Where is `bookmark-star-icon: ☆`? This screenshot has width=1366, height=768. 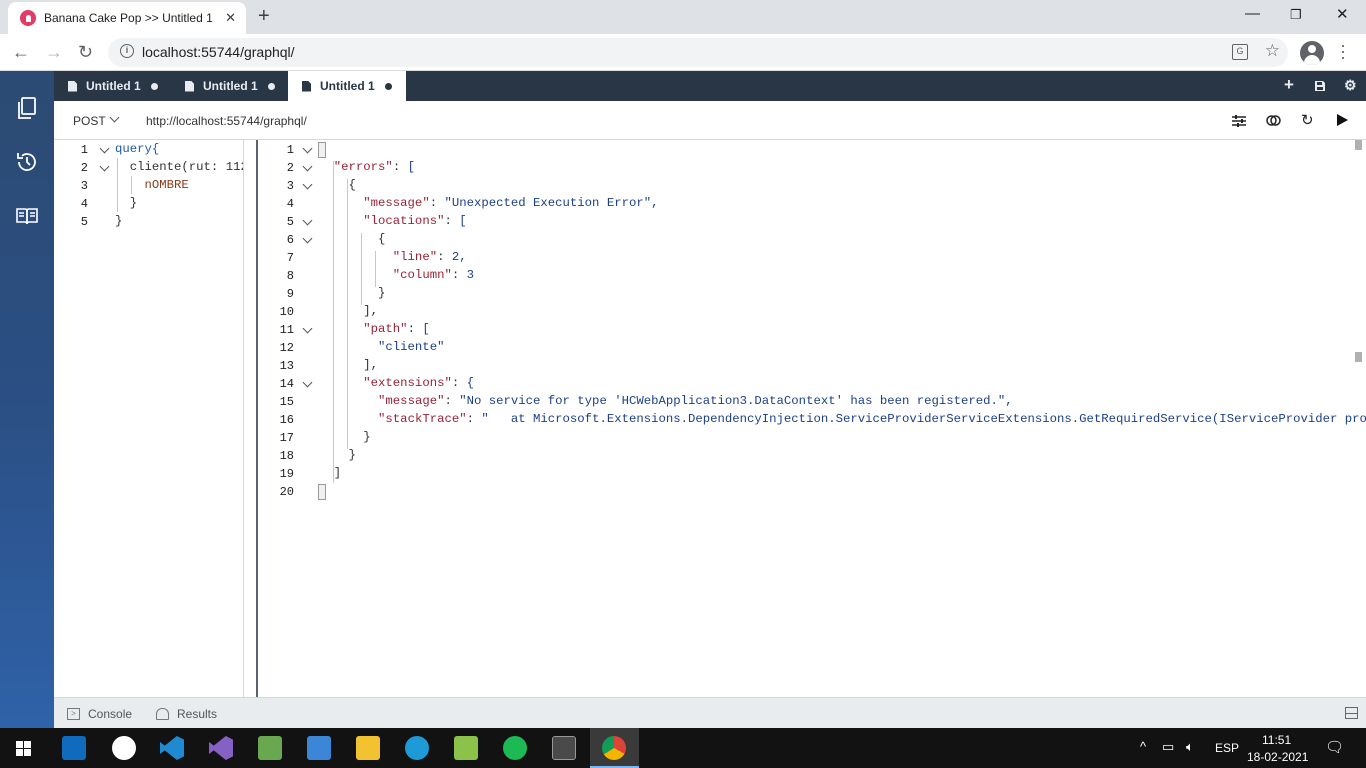
bookmark-star-icon: ☆ is located at coordinates (1272, 51).